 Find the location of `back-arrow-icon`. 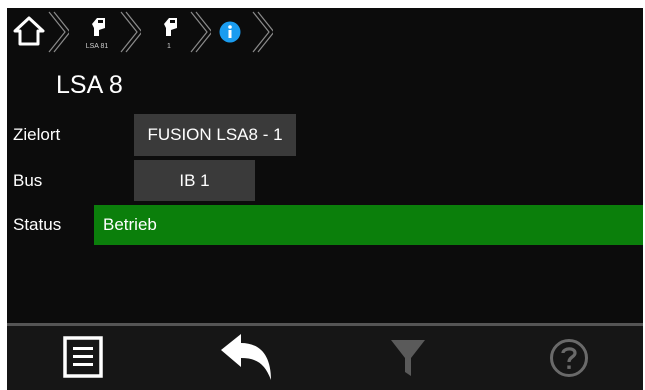

back-arrow-icon is located at coordinates (246, 357).